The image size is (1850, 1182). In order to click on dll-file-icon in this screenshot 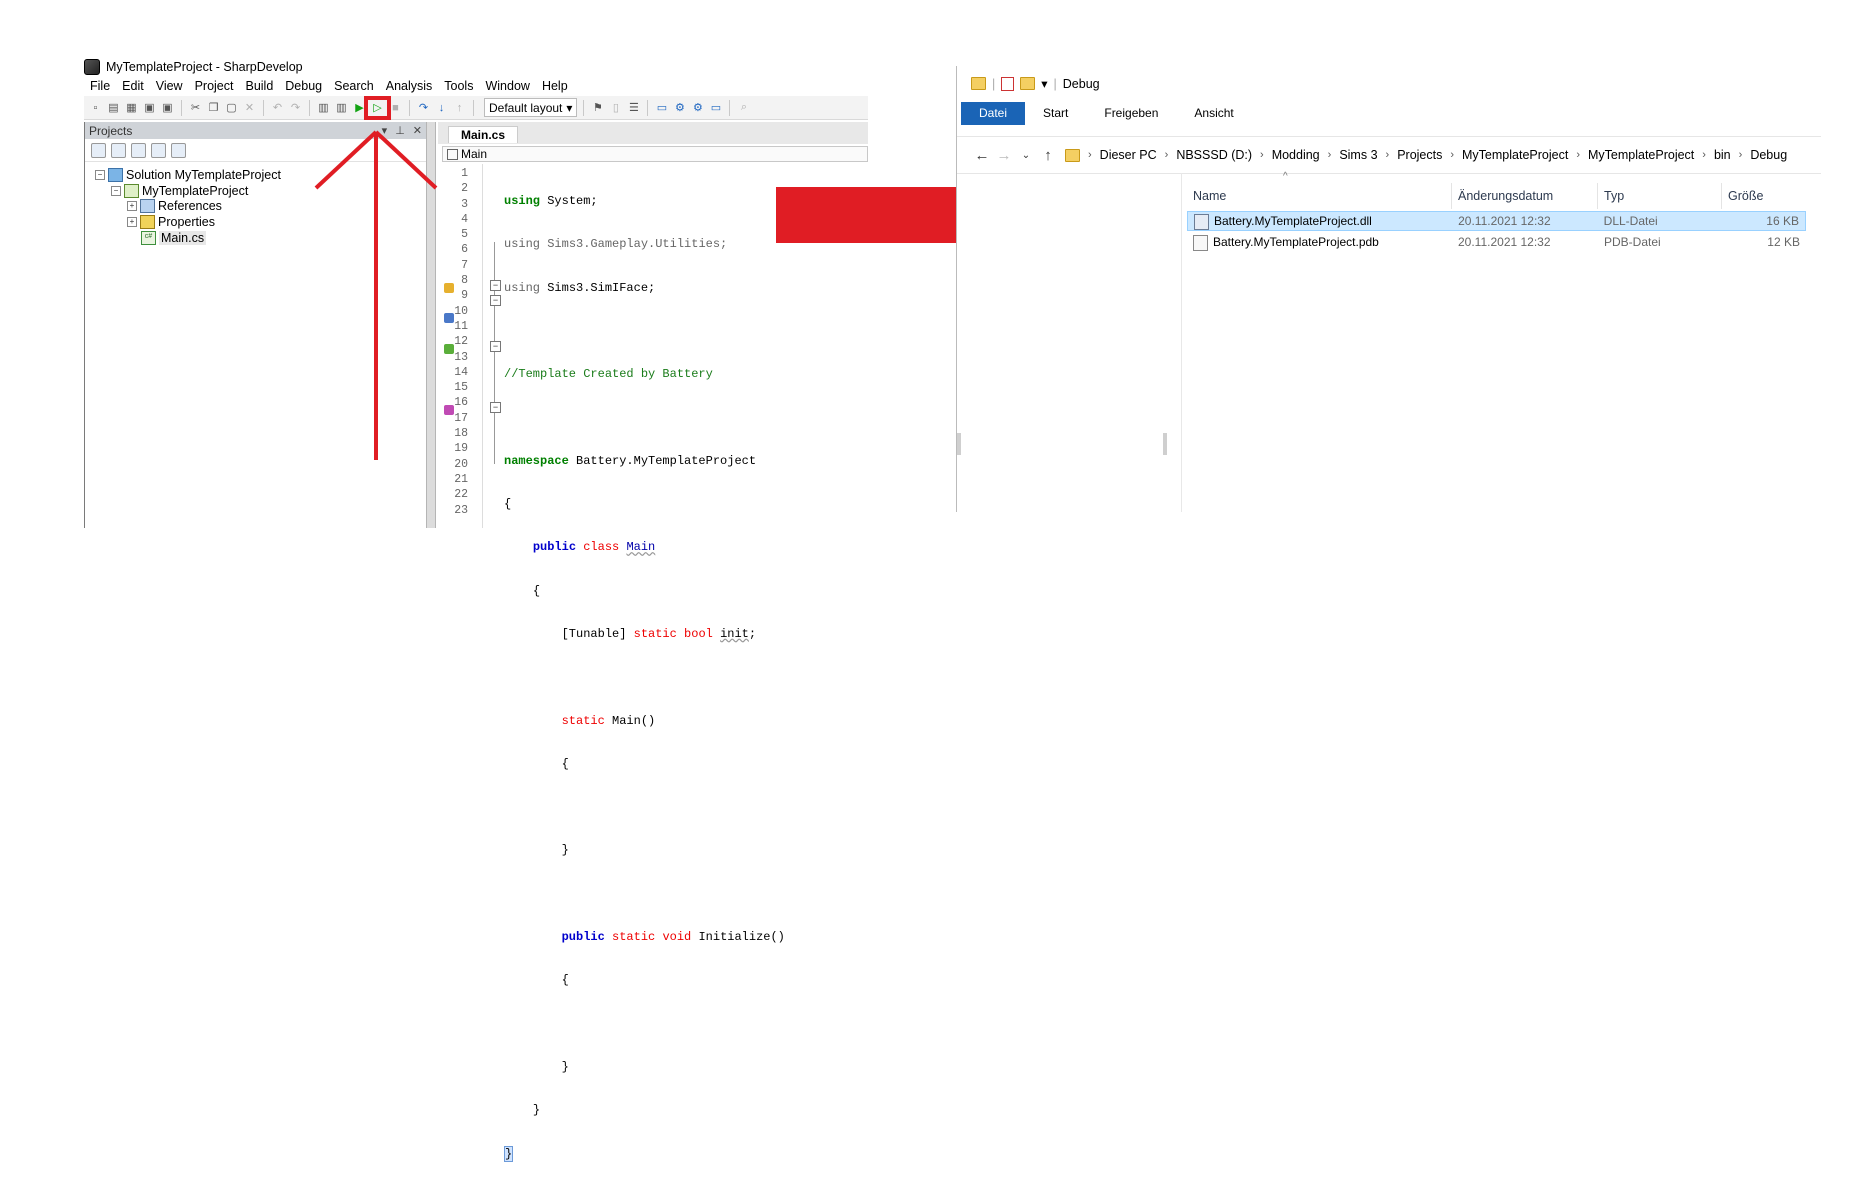, I will do `click(1201, 221)`.